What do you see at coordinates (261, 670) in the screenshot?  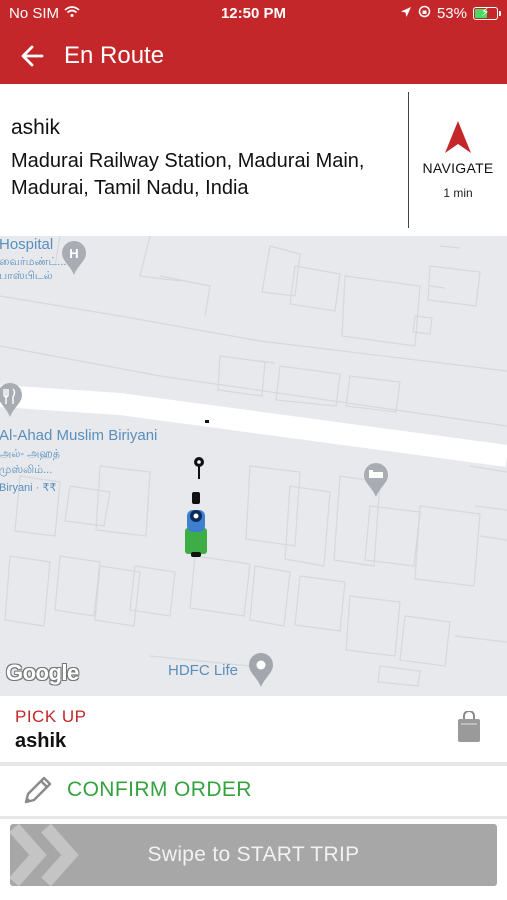 I see `poi-pin-icon` at bounding box center [261, 670].